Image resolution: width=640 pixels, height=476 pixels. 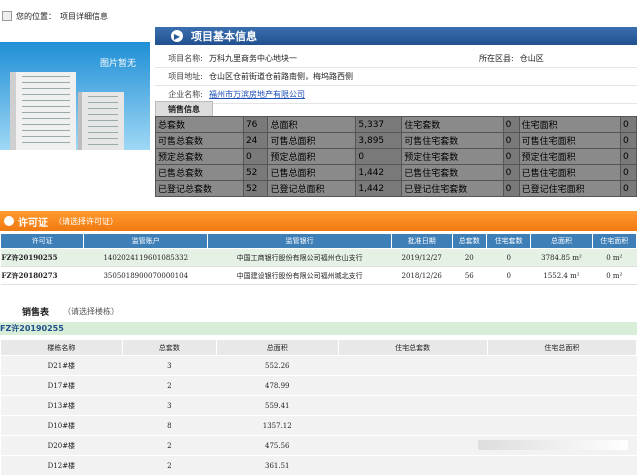 I want to click on arrow-icon: ▶, so click(x=177, y=36).